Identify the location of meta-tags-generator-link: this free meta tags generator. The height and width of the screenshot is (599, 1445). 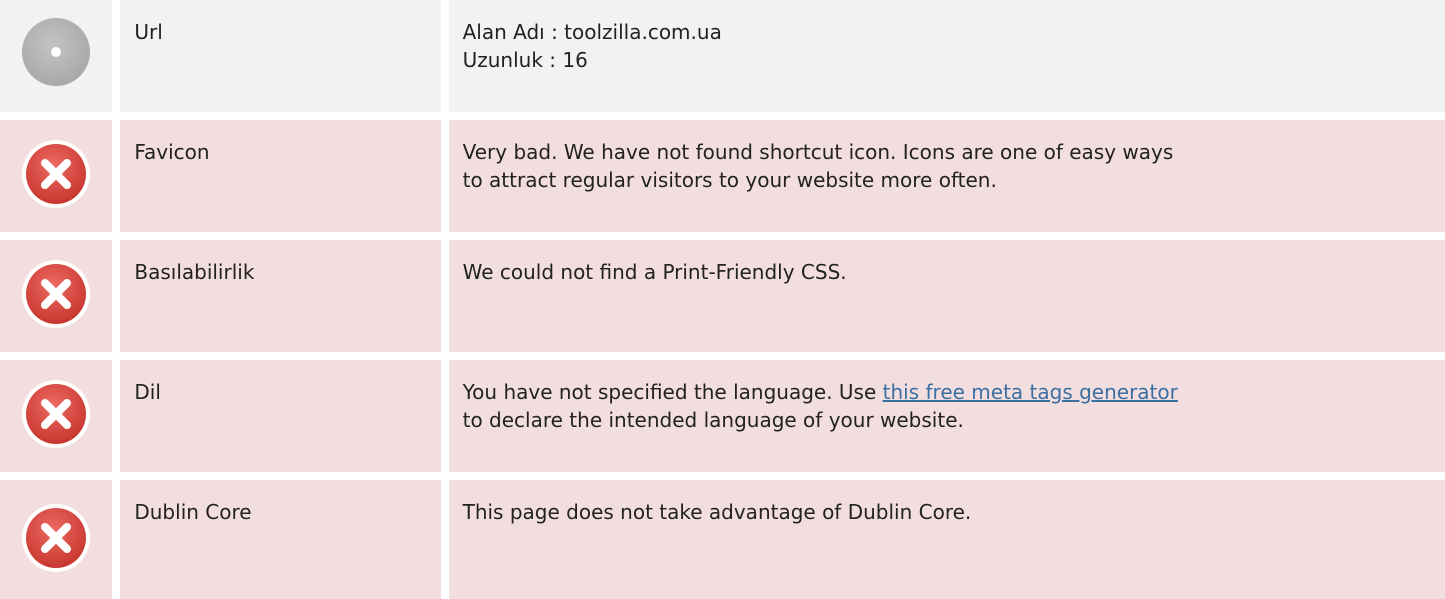
(1030, 392).